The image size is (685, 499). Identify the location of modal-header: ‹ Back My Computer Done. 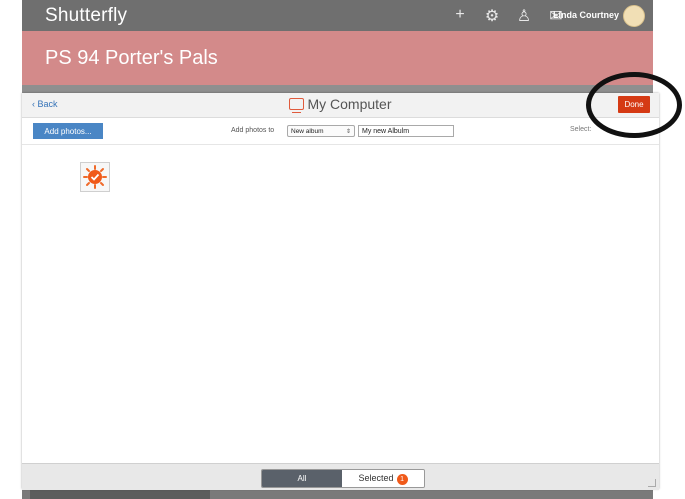
(340, 105).